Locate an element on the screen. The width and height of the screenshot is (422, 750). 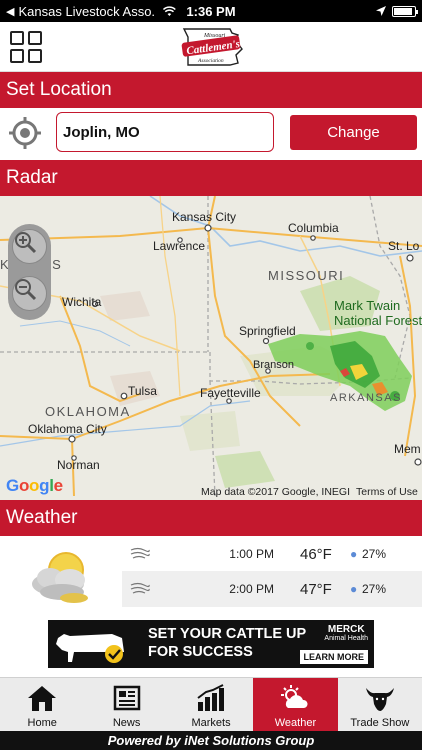
forecast-row: 2:00 PM 47°F ● 27% is located at coordinates (272, 589).